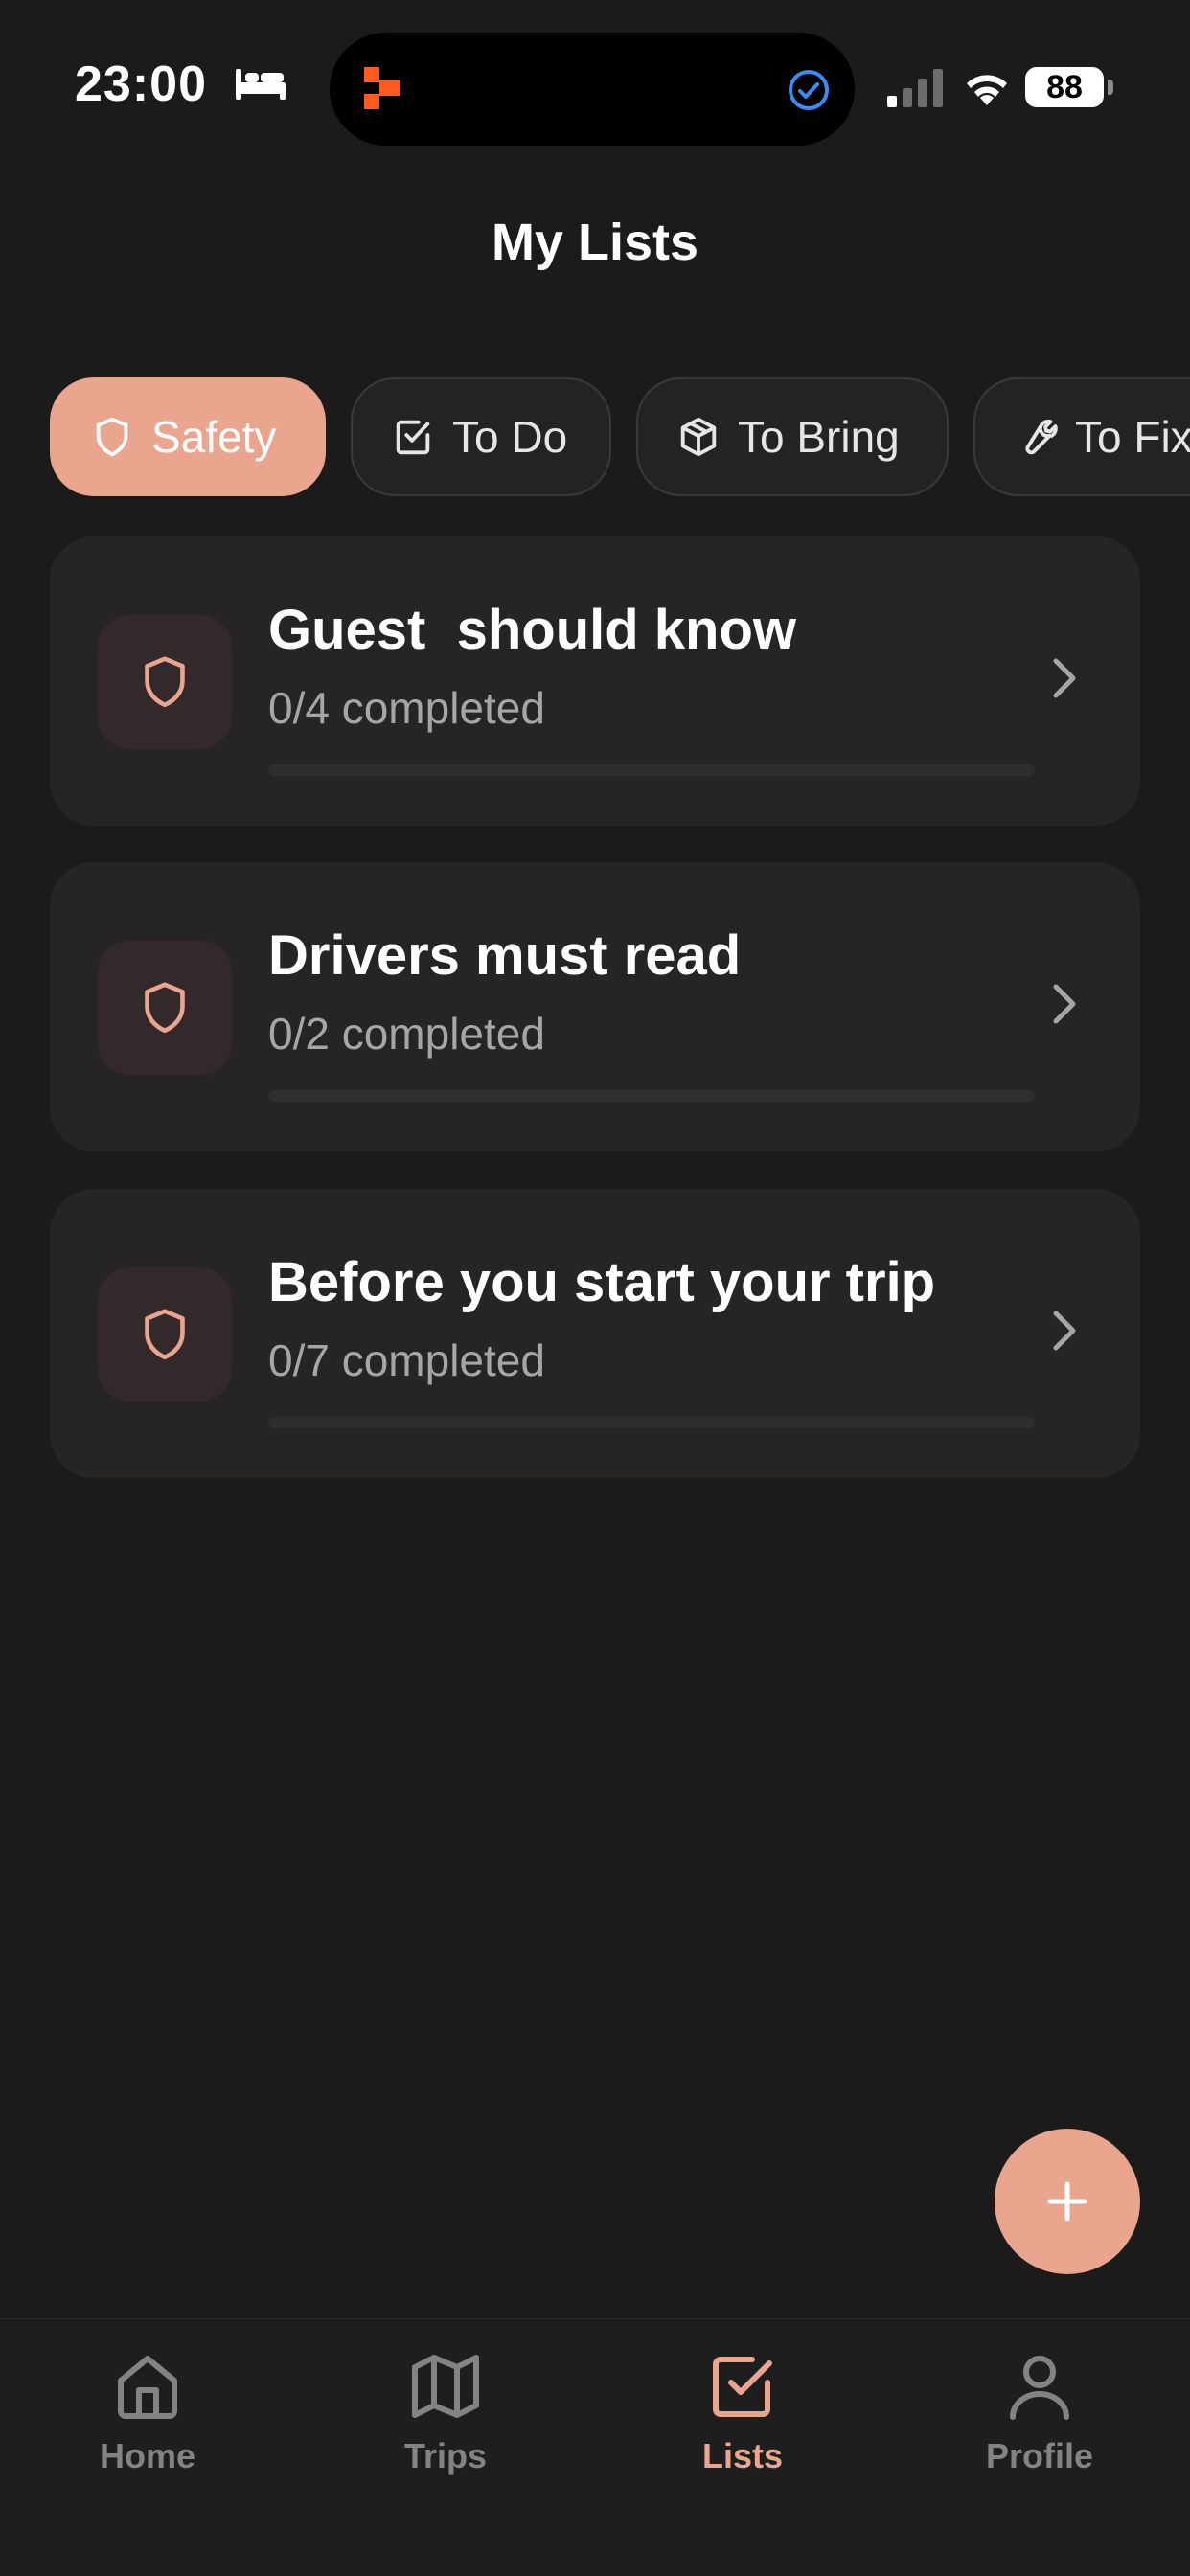  Describe the element at coordinates (595, 2447) in the screenshot. I see `bottom-nav: Home Trips Lists Profile` at that location.